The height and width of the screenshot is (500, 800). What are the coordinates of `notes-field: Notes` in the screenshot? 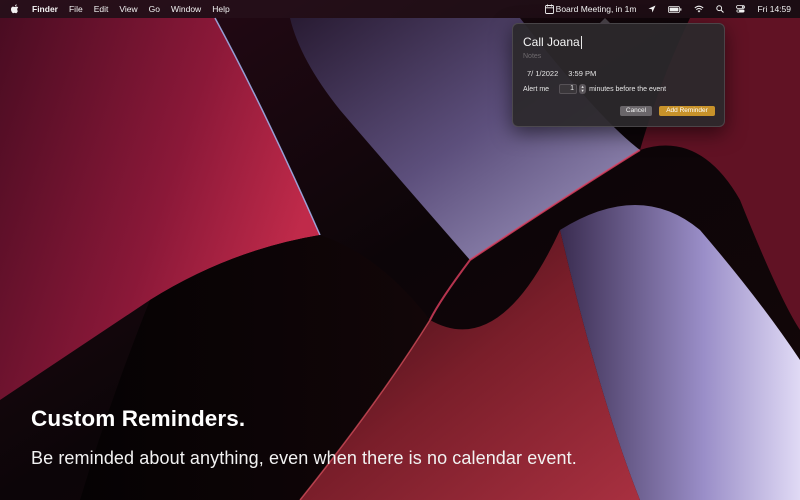 It's located at (532, 56).